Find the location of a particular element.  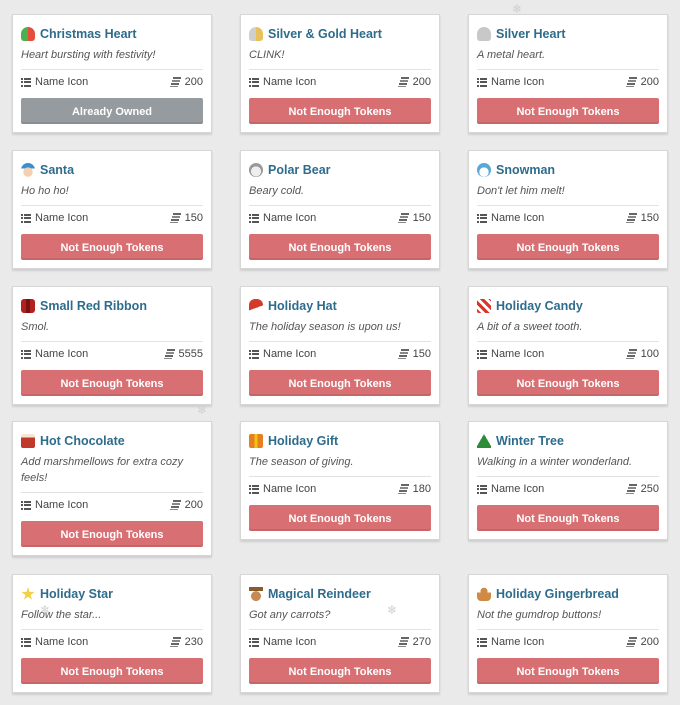

item-meta: Name Icon 250 is located at coordinates (568, 486).